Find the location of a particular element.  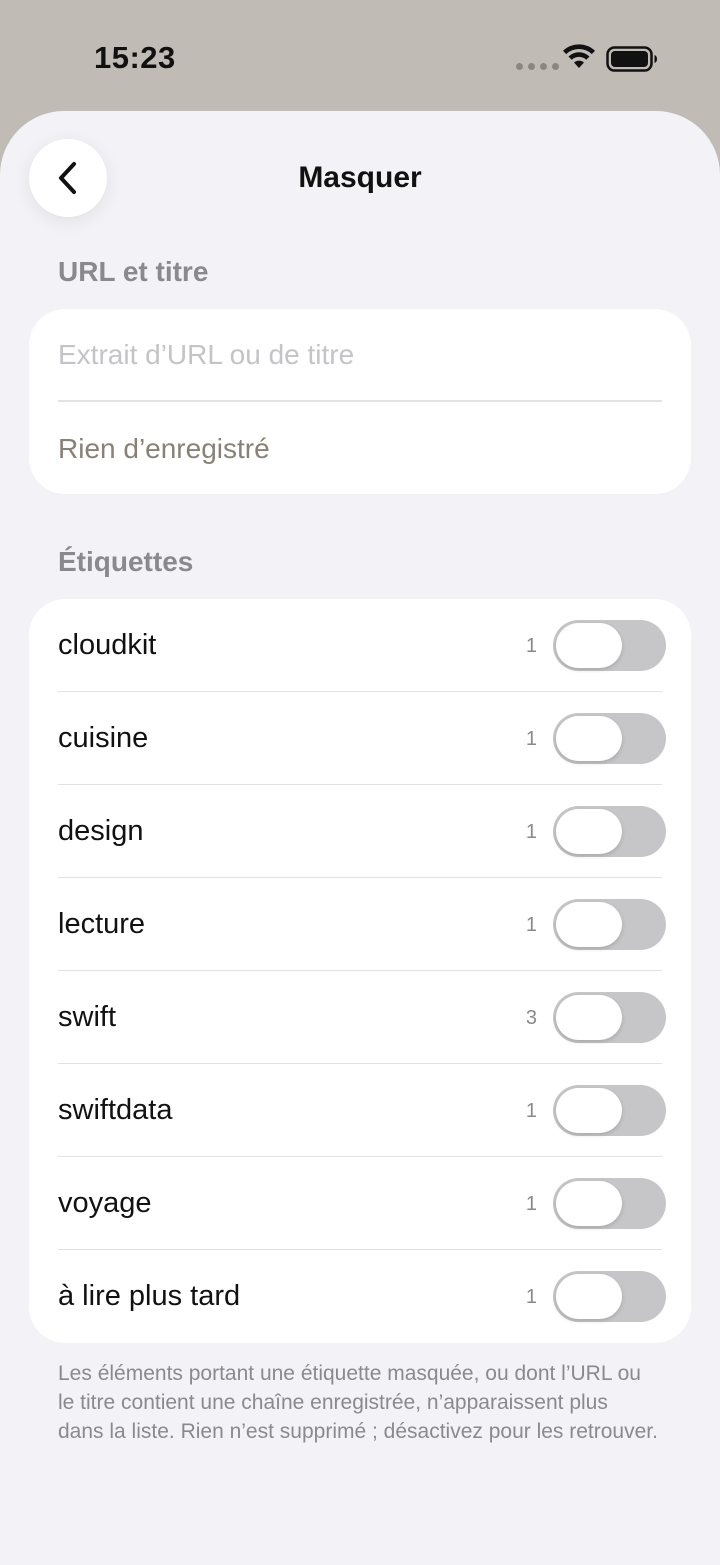

tag-label: cuisine is located at coordinates (103, 738).